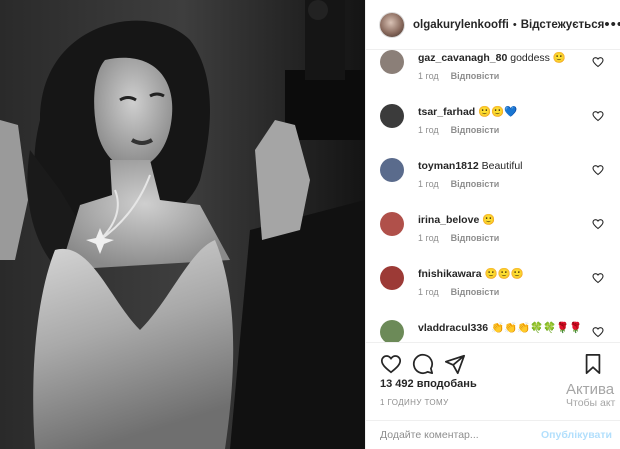  What do you see at coordinates (504, 120) in the screenshot?
I see `comment-body: tsar_farhad 🙂🙂💙 1 год Відповісти` at bounding box center [504, 120].